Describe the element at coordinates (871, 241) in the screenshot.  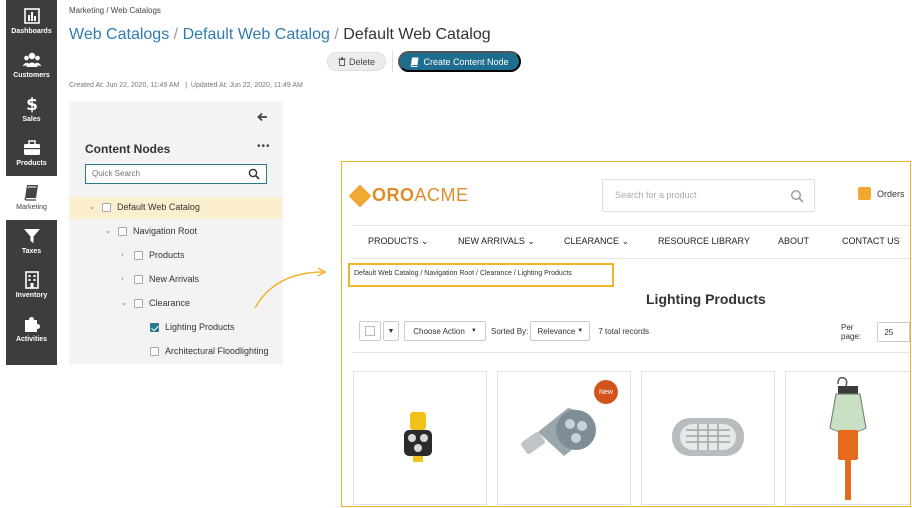
I see `menu-item-contact-us: CONTACT US` at that location.